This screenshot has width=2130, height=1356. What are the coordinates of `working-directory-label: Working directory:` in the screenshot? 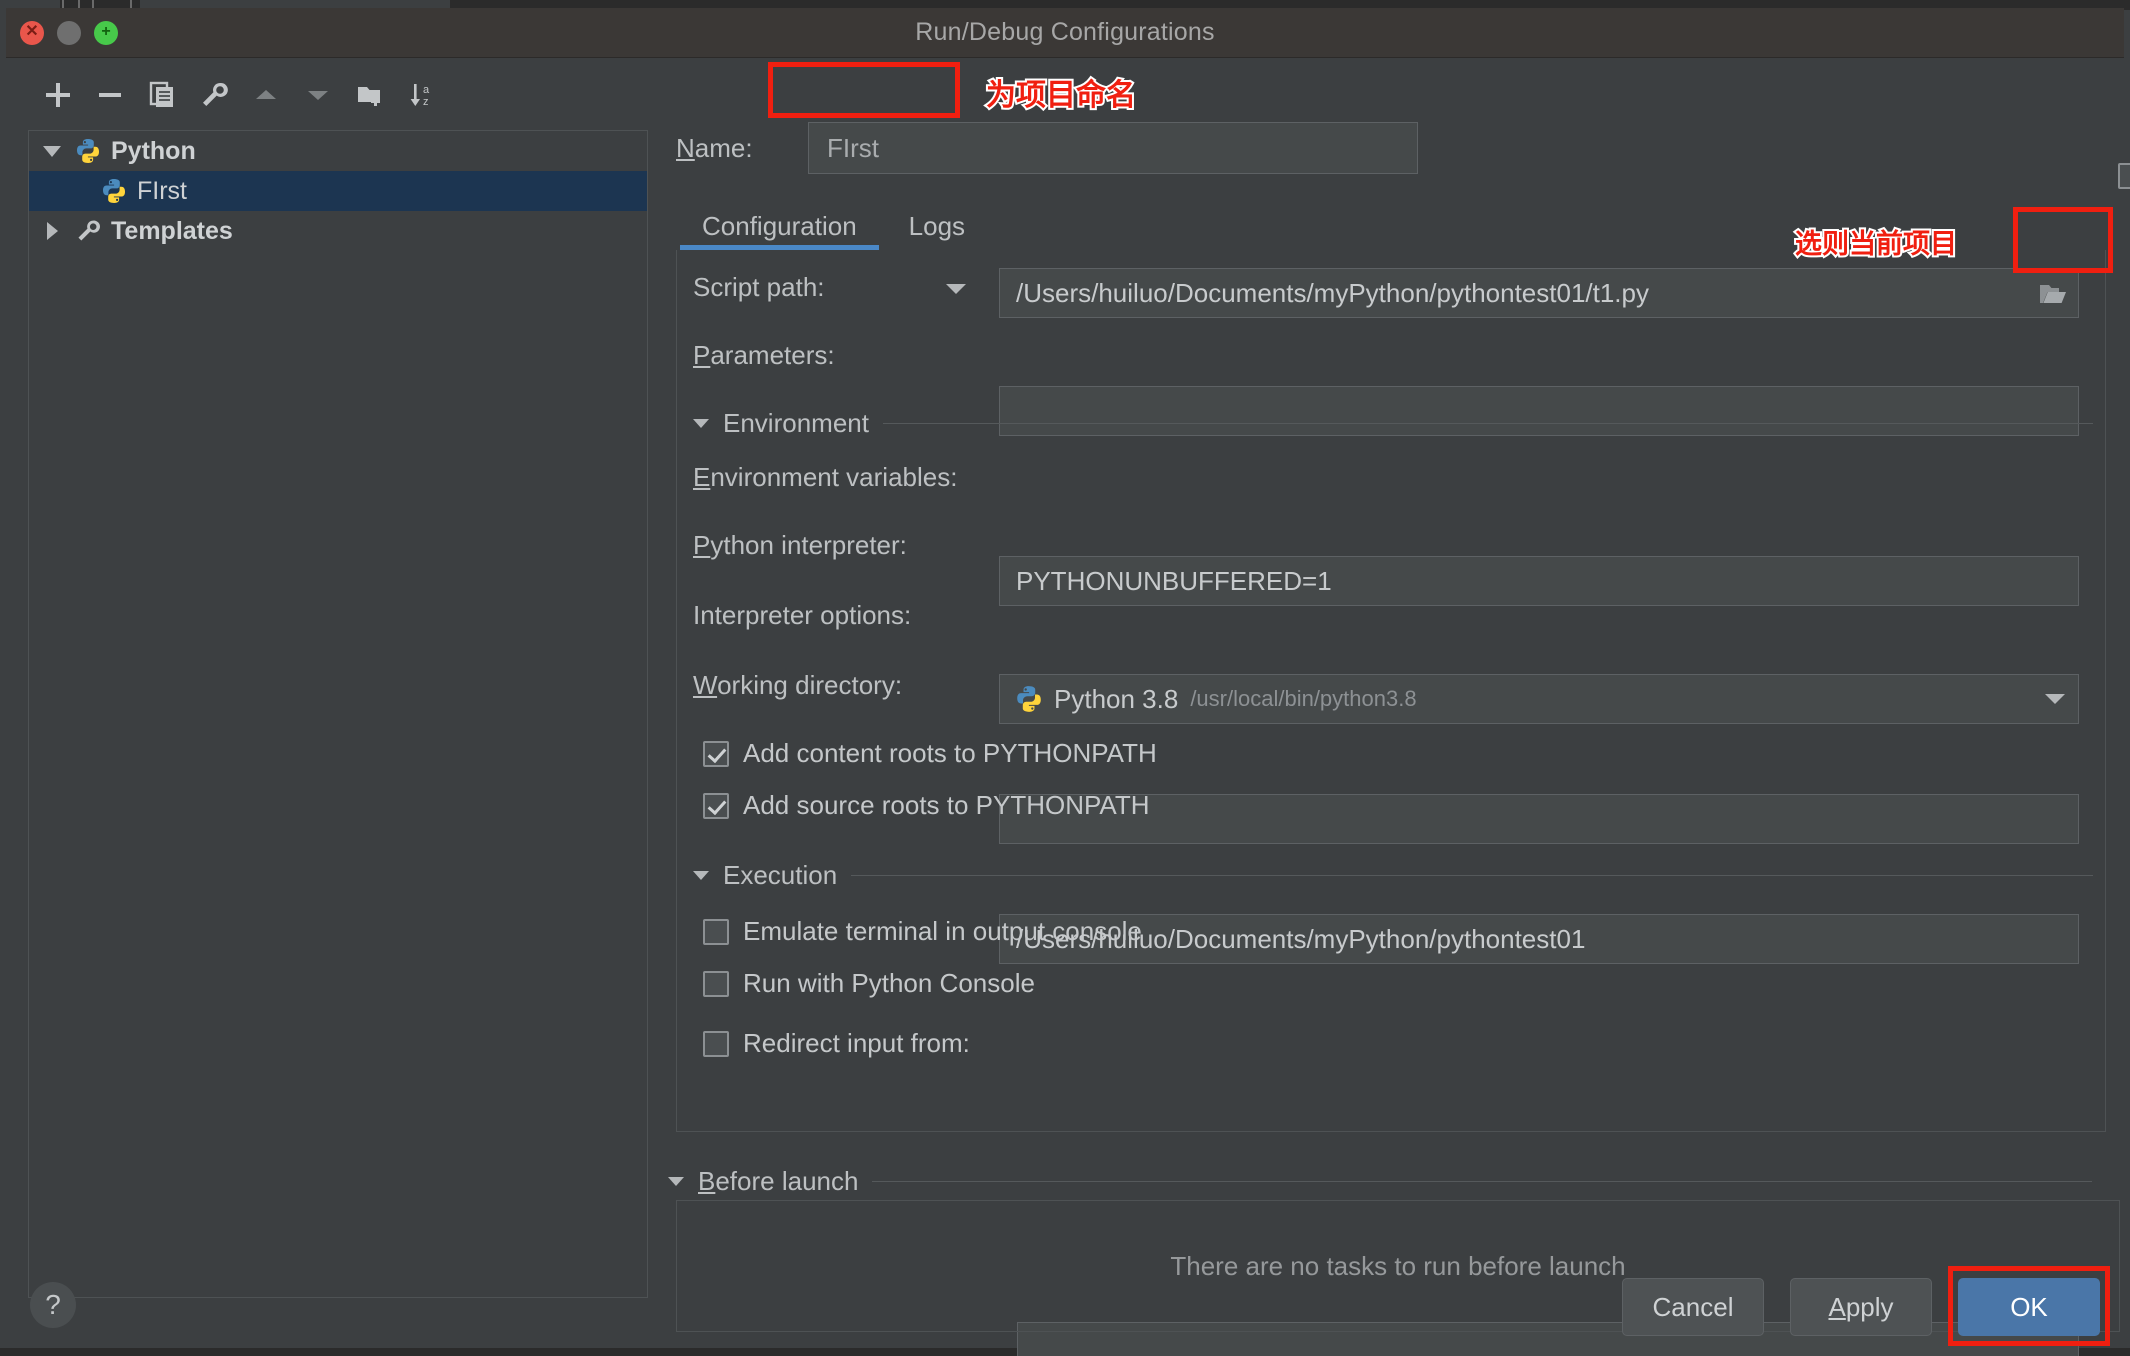 It's located at (798, 685).